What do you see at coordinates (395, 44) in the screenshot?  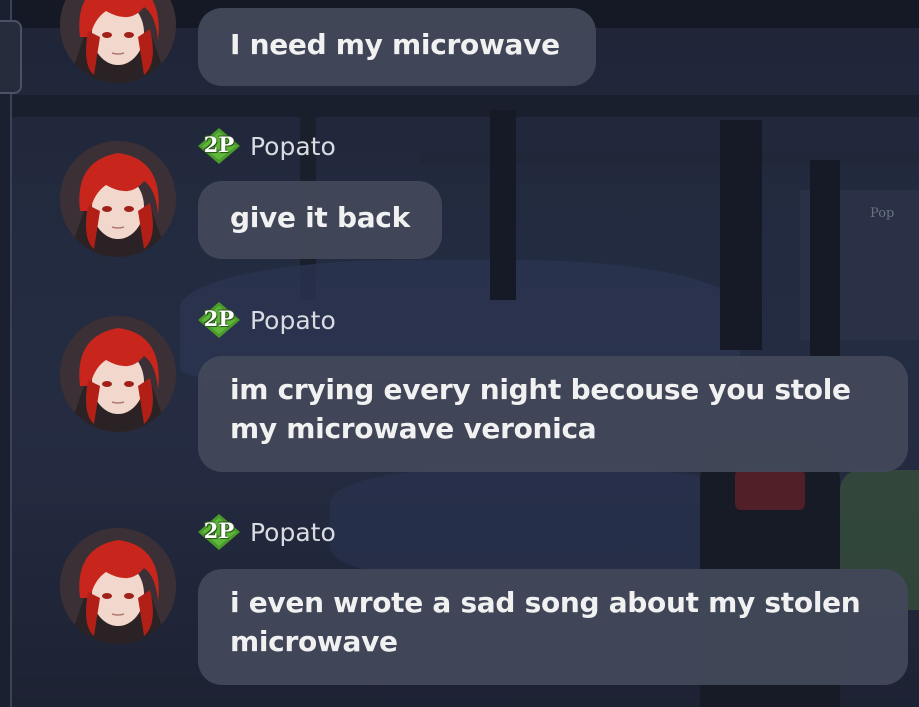 I see `message-text: I need my microwave` at bounding box center [395, 44].